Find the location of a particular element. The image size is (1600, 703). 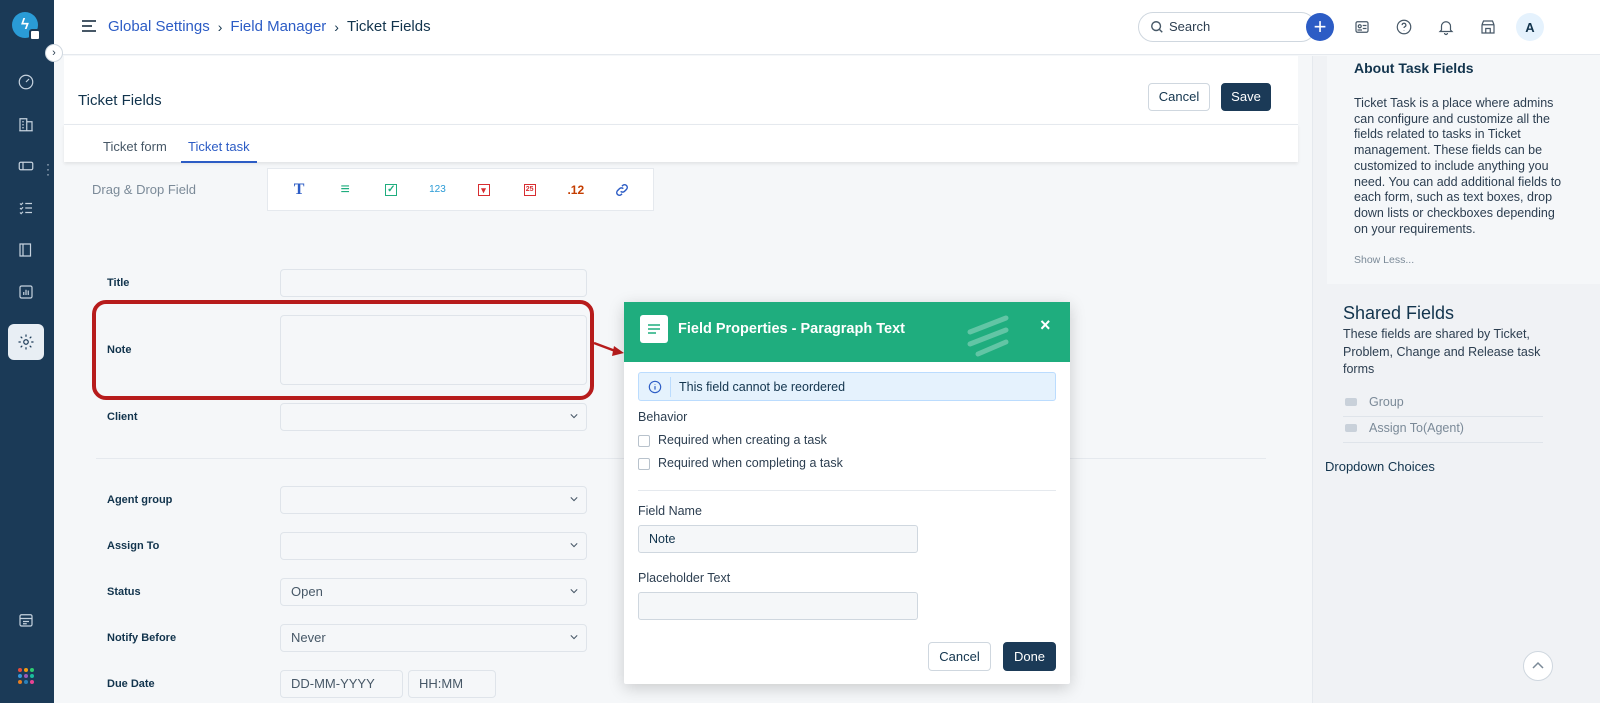

dropdown-icon: ▾ is located at coordinates (484, 190).